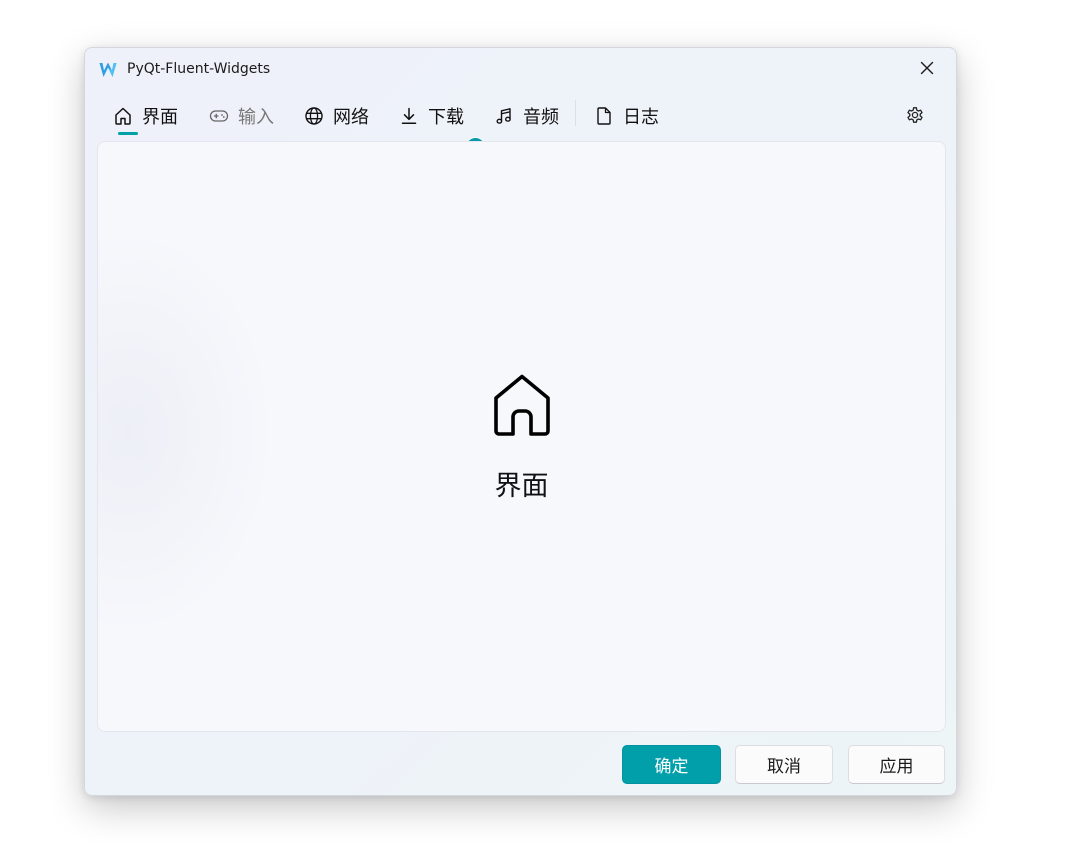  I want to click on apply-button: 应用, so click(896, 764).